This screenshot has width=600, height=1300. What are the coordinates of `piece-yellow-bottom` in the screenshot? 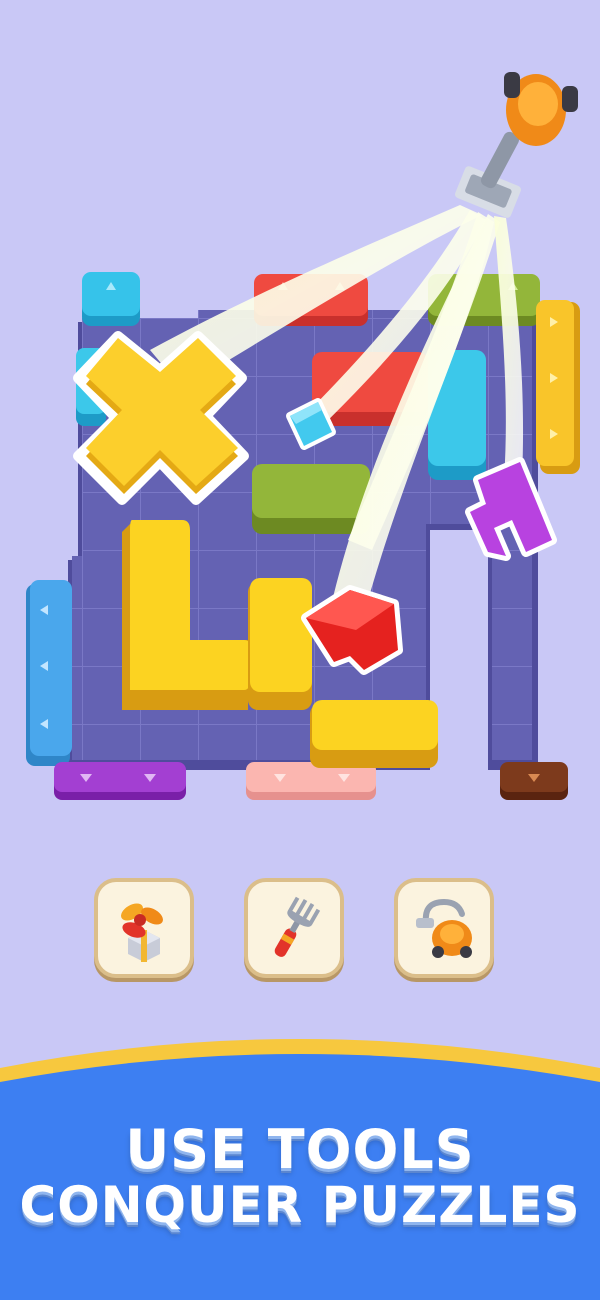 It's located at (374, 734).